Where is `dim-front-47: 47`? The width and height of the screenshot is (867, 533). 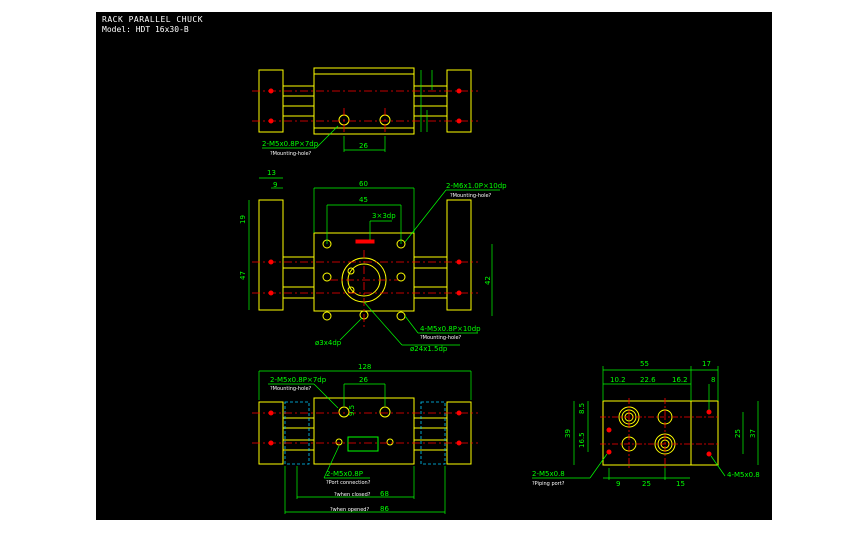
dim-front-47: 47 is located at coordinates (243, 275).